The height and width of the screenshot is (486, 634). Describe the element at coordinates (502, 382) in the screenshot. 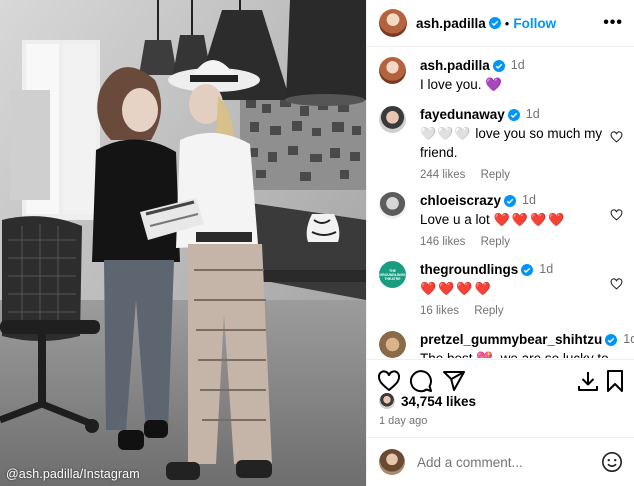

I see `action-icons` at that location.